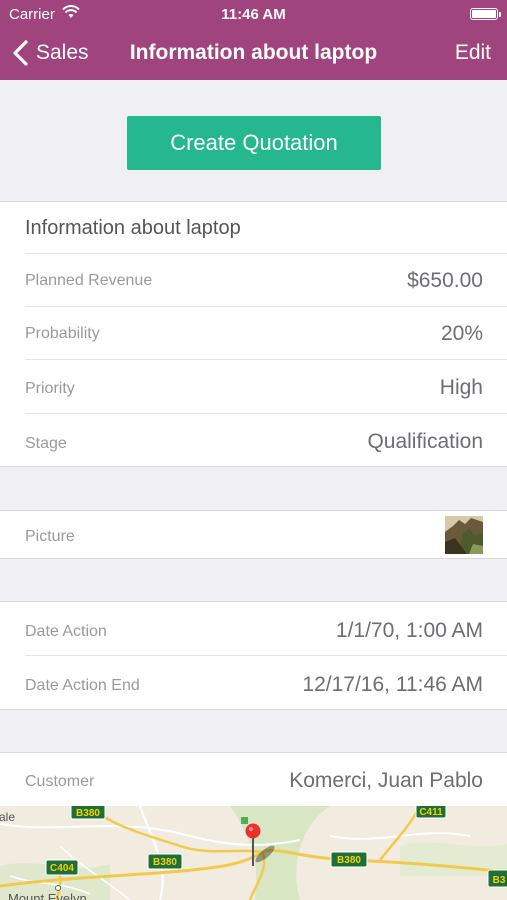  I want to click on priority-row: Priority High, so click(253, 387).